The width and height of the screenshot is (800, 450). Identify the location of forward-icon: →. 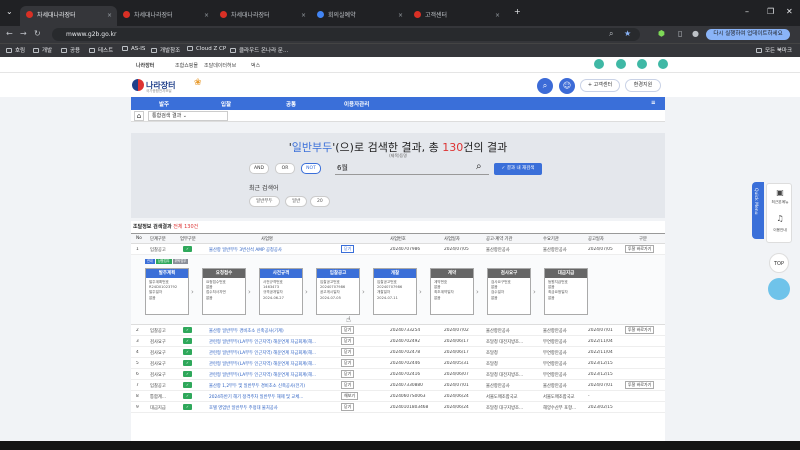
(23, 33).